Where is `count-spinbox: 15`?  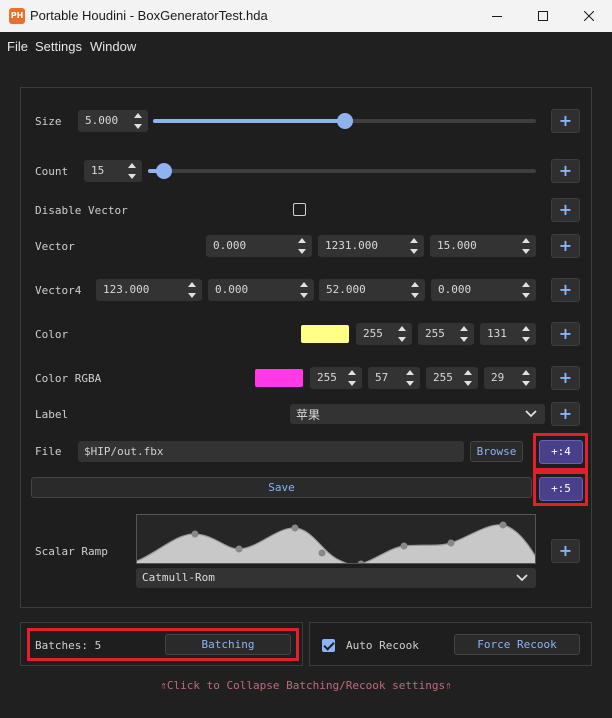
count-spinbox: 15 is located at coordinates (113, 171).